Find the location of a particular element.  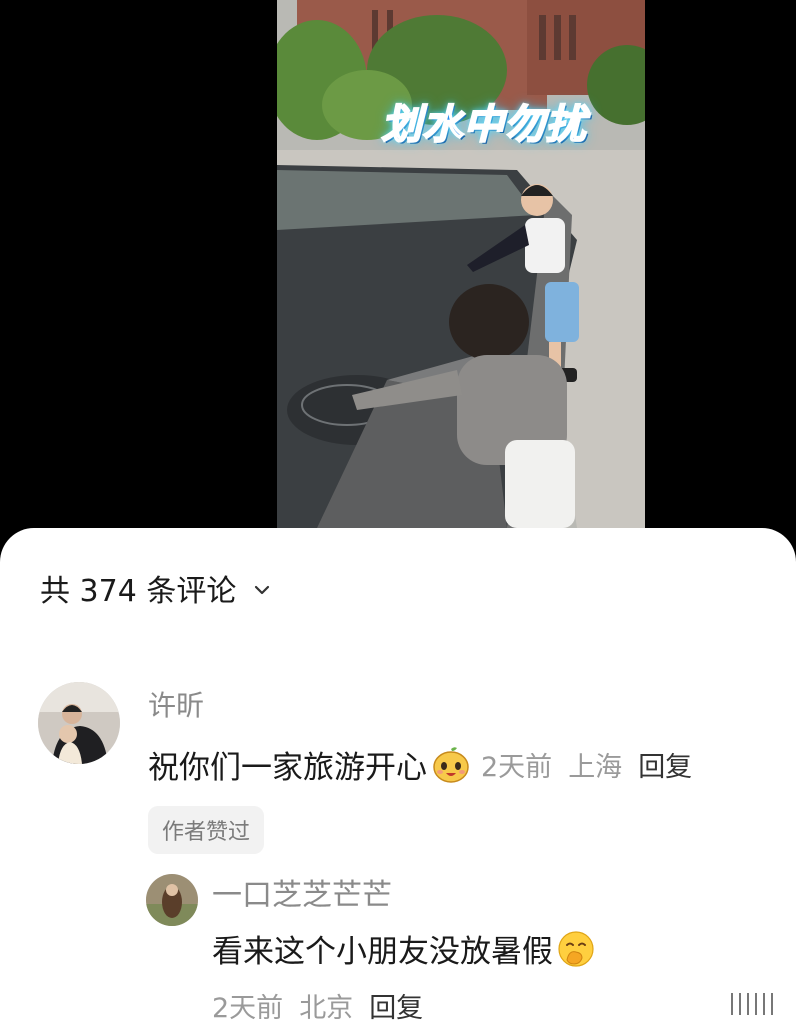

mango-face-icon is located at coordinates (451, 764).